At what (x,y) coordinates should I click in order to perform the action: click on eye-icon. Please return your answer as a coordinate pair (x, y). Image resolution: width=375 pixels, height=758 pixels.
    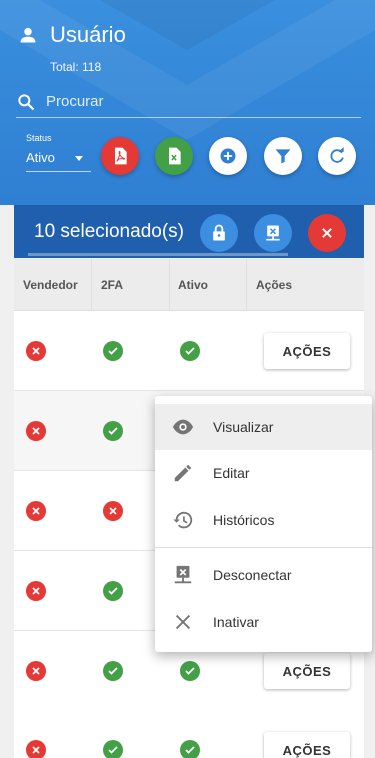
    Looking at the image, I should click on (183, 427).